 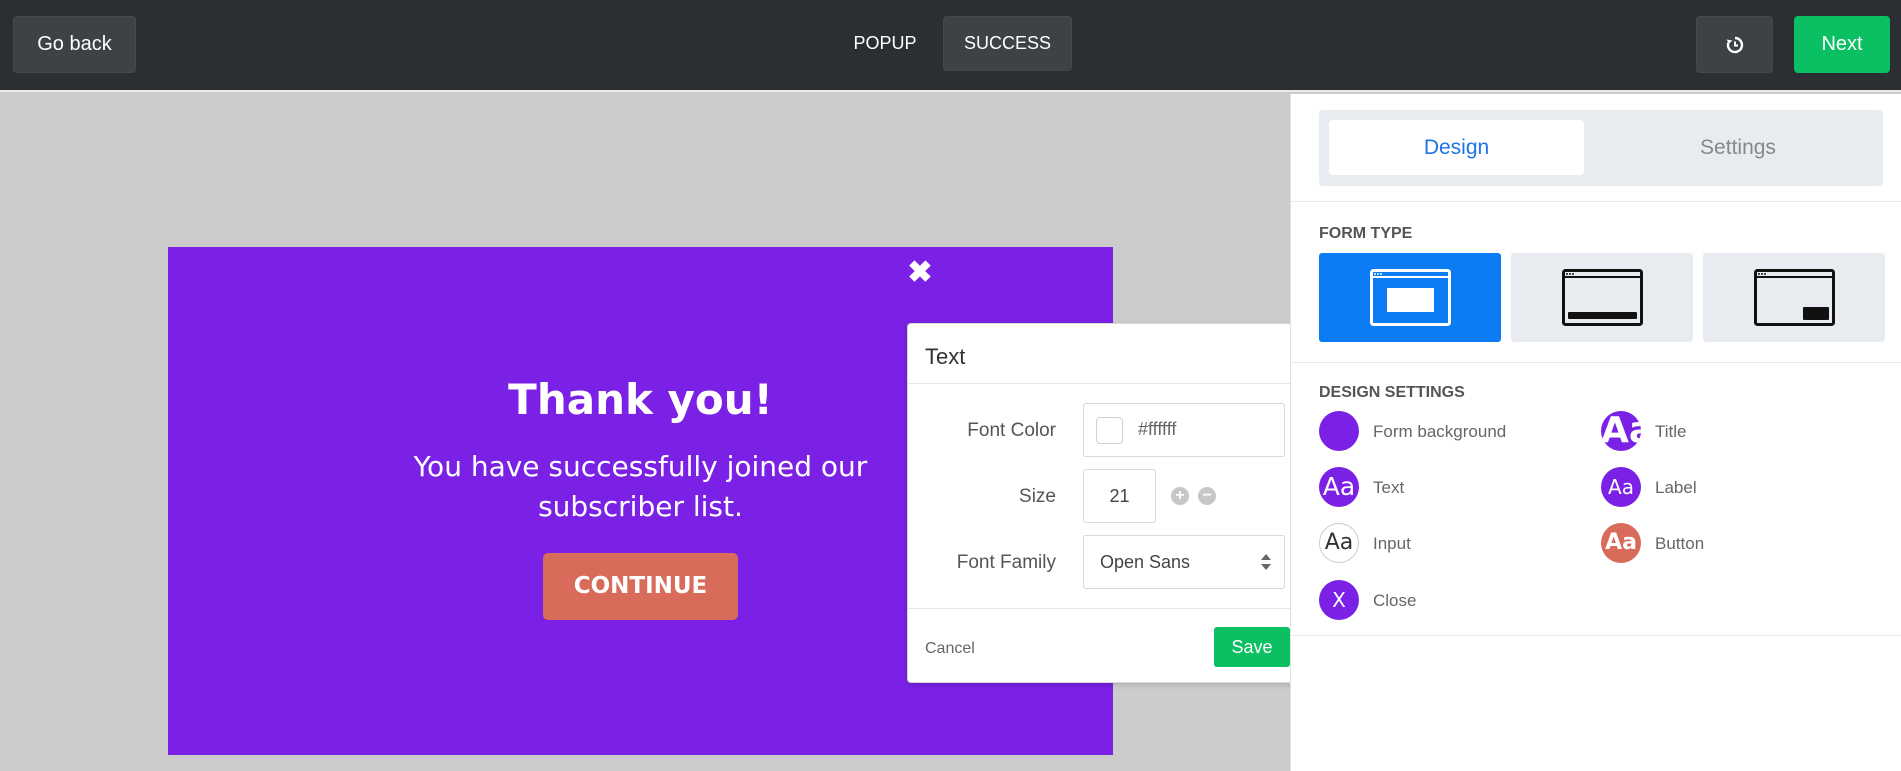 What do you see at coordinates (1037, 496) in the screenshot?
I see `size-label: Size` at bounding box center [1037, 496].